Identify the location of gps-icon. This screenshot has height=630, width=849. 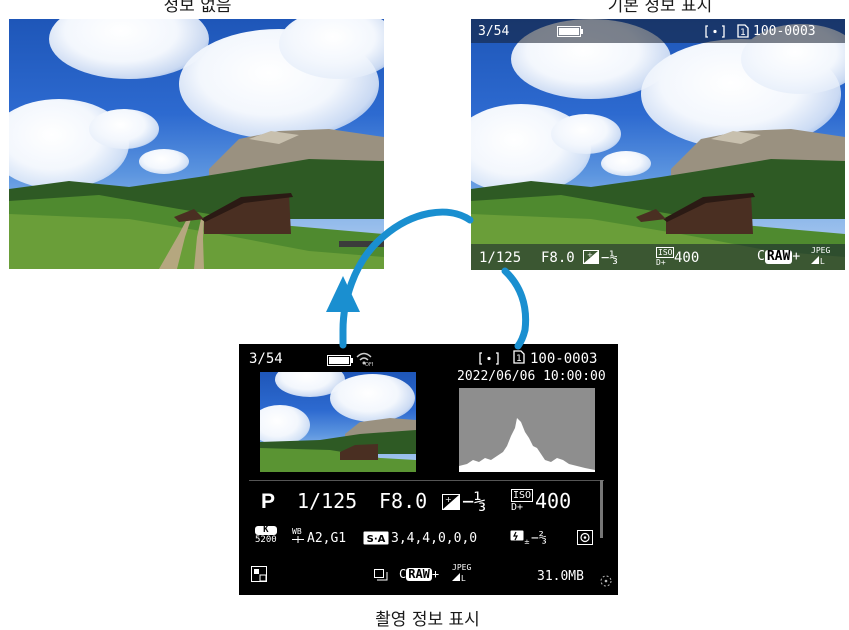
(606, 582).